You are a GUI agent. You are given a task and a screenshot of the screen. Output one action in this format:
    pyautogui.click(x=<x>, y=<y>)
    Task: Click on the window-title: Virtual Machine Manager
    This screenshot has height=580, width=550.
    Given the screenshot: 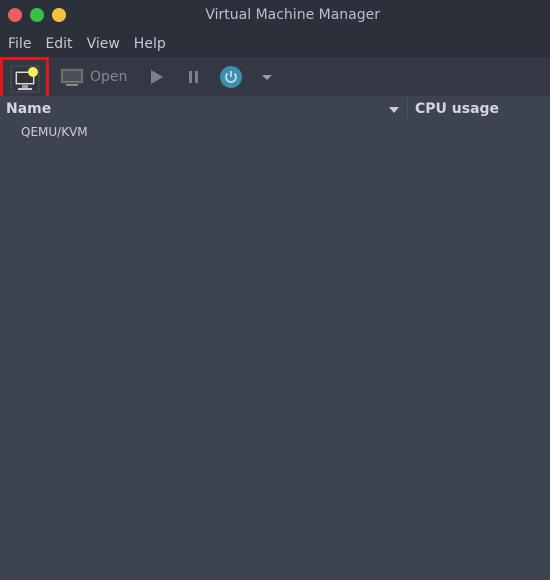 What is the action you would take?
    pyautogui.click(x=292, y=15)
    